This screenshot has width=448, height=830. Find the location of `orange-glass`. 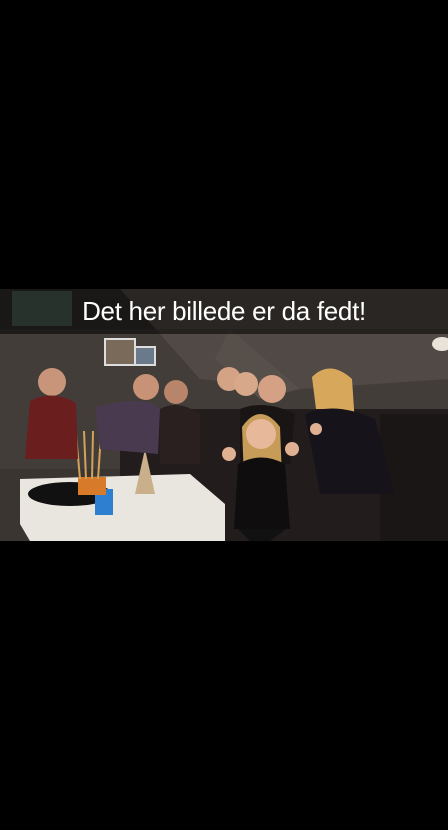

orange-glass is located at coordinates (92, 486).